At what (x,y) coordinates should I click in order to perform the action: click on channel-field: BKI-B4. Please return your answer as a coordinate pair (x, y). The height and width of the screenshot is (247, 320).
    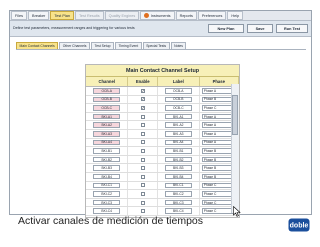
    Looking at the image, I should click on (107, 176).